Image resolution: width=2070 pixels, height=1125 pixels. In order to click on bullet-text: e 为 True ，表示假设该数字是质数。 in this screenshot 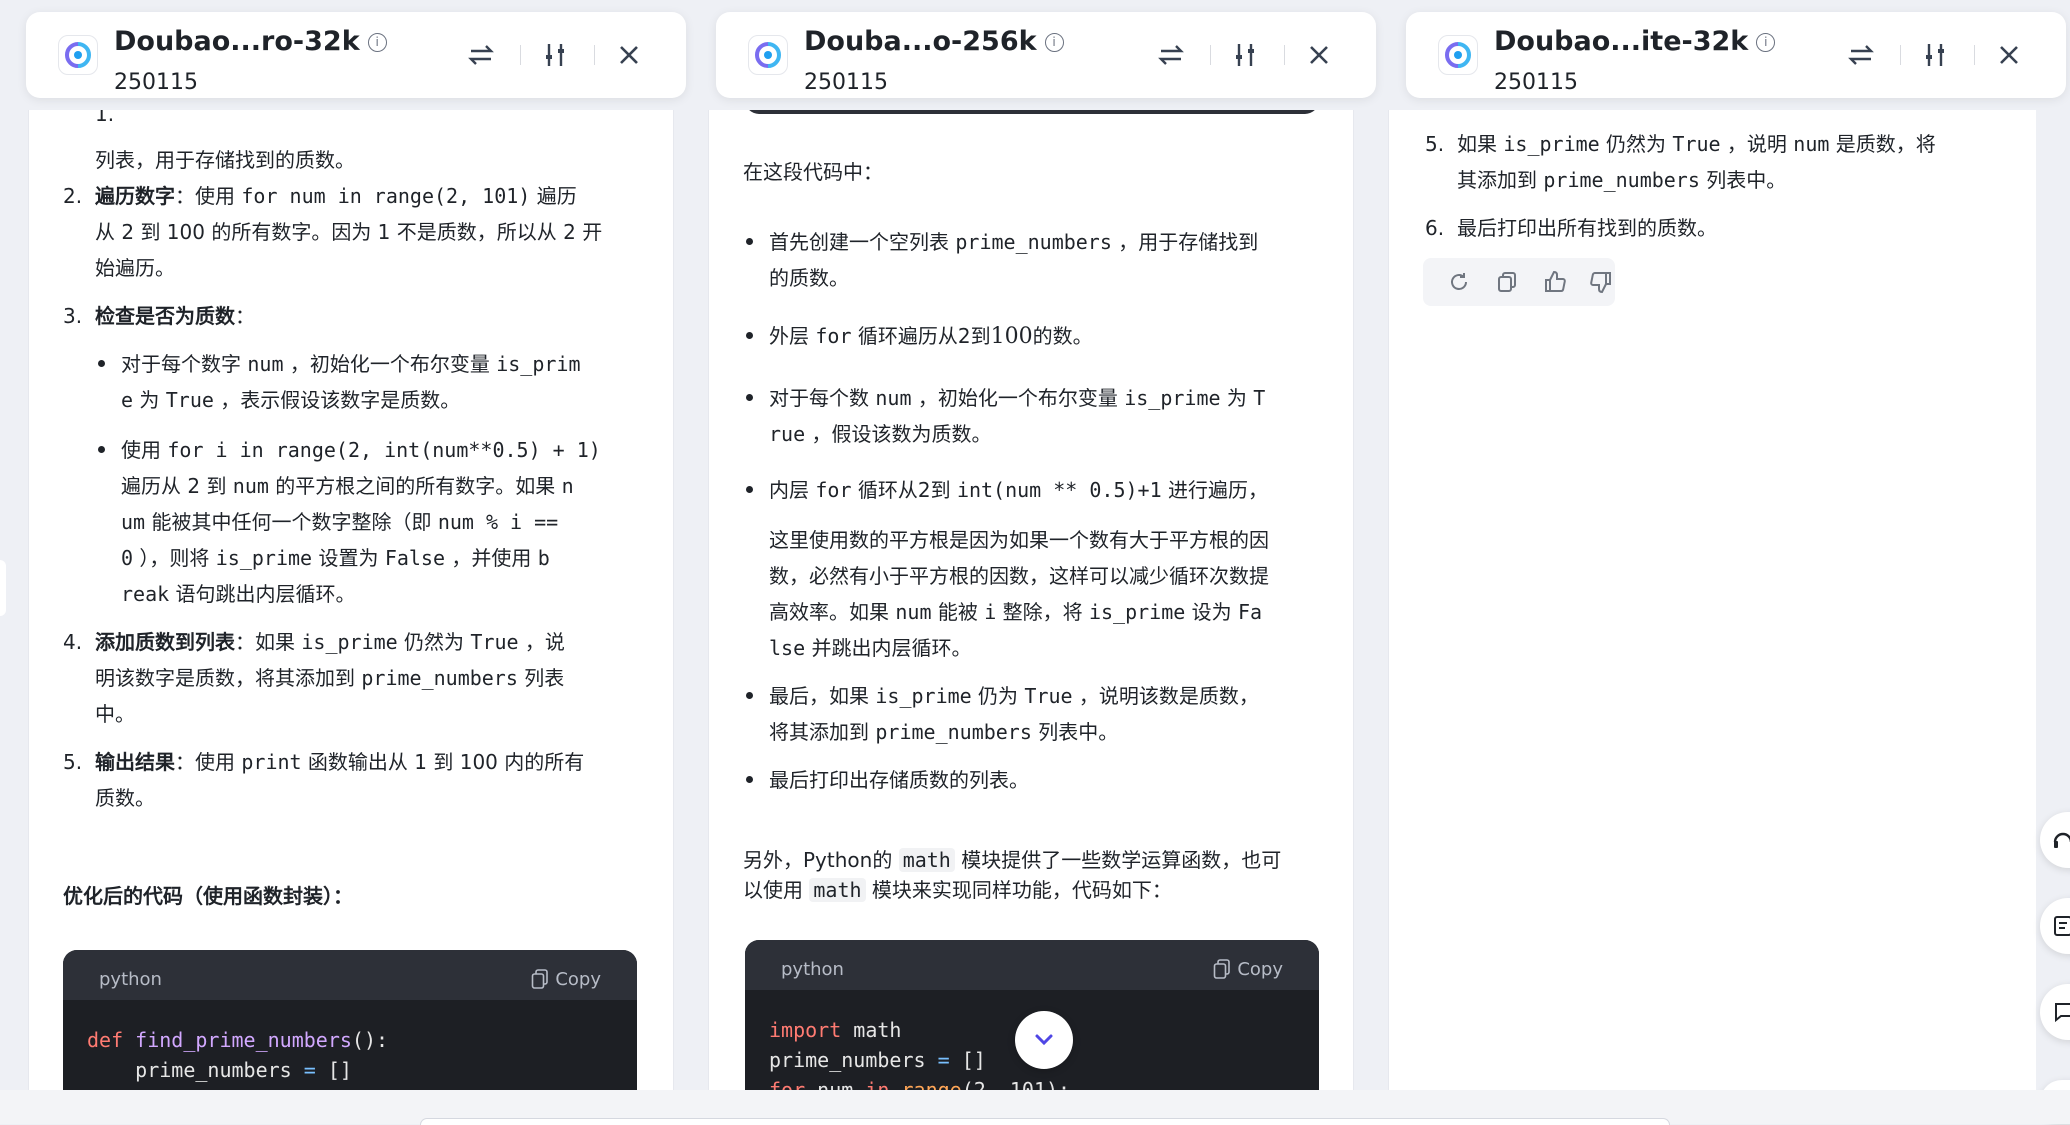, I will do `click(291, 400)`.